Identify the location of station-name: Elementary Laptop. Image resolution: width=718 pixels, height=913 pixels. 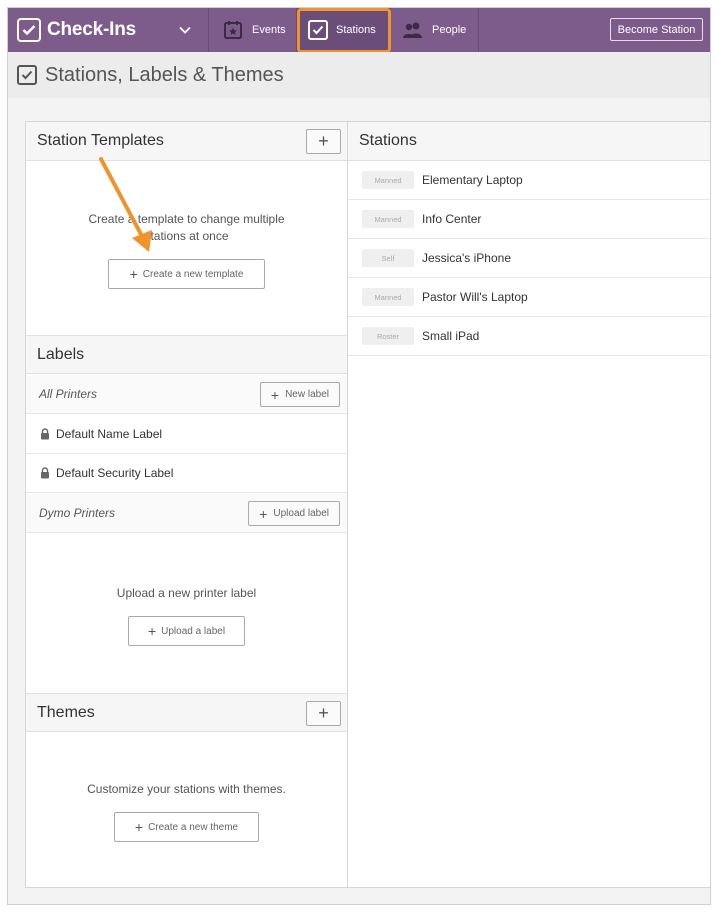
(472, 180).